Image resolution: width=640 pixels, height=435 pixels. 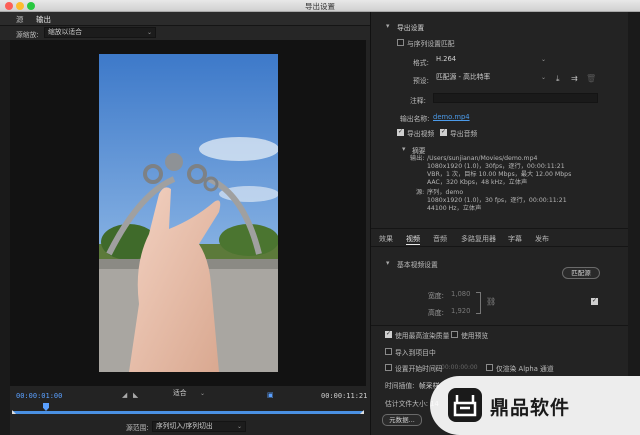 What do you see at coordinates (185, 33) in the screenshot?
I see `source-scaling-row: 源缩放: 缩放以适合 ⌄` at bounding box center [185, 33].